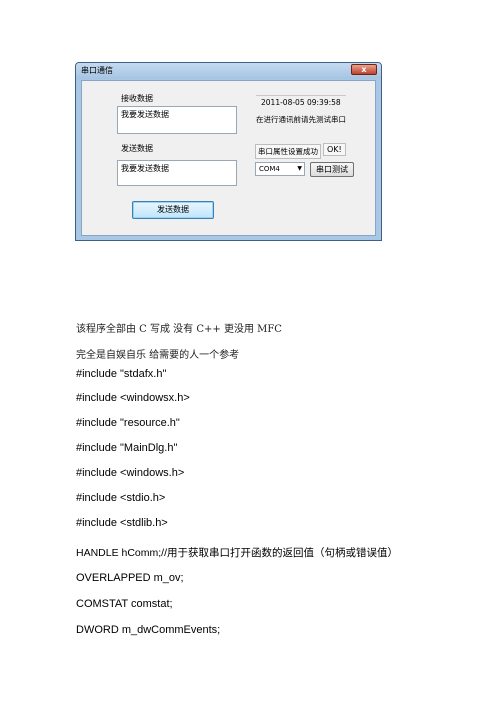  I want to click on doc-line-intro-1: 该程序全部由 C 写成 没有 C++ 更没用 MFC, so click(179, 329).